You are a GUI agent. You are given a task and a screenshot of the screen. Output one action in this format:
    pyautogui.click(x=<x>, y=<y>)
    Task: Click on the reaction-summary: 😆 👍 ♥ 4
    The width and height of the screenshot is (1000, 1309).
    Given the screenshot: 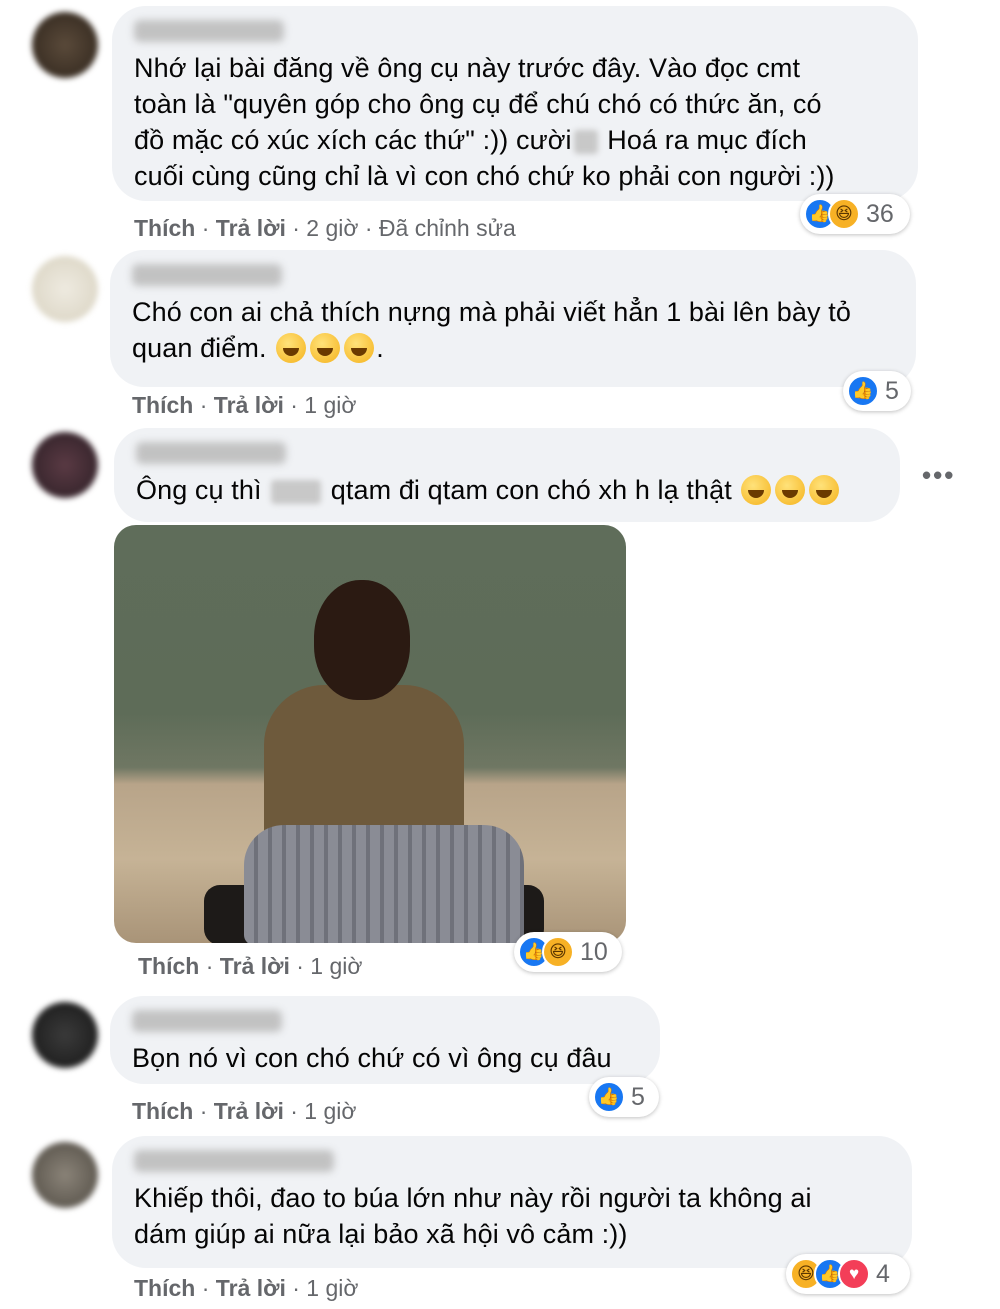 What is the action you would take?
    pyautogui.click(x=848, y=1274)
    